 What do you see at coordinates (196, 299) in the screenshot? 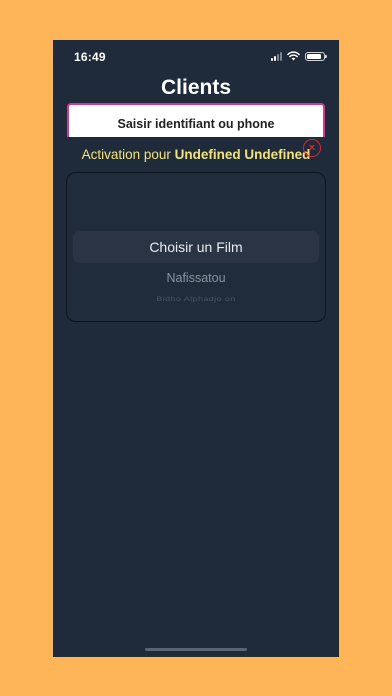
I see `picker-option: Bidho Alphadjo on` at bounding box center [196, 299].